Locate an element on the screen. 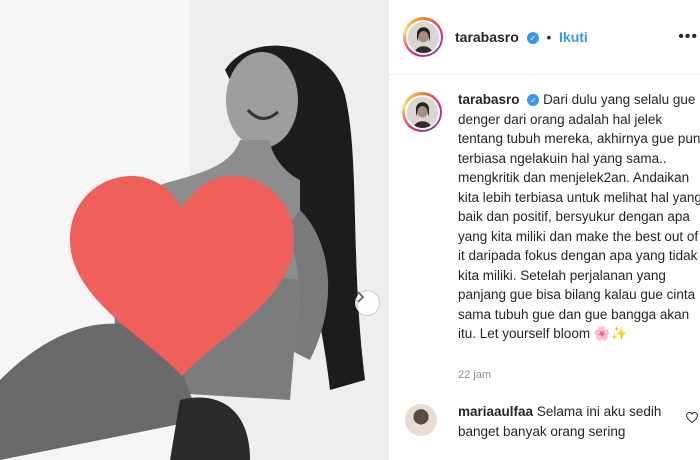 The image size is (700, 460). follow-button: Ikuti is located at coordinates (573, 37).